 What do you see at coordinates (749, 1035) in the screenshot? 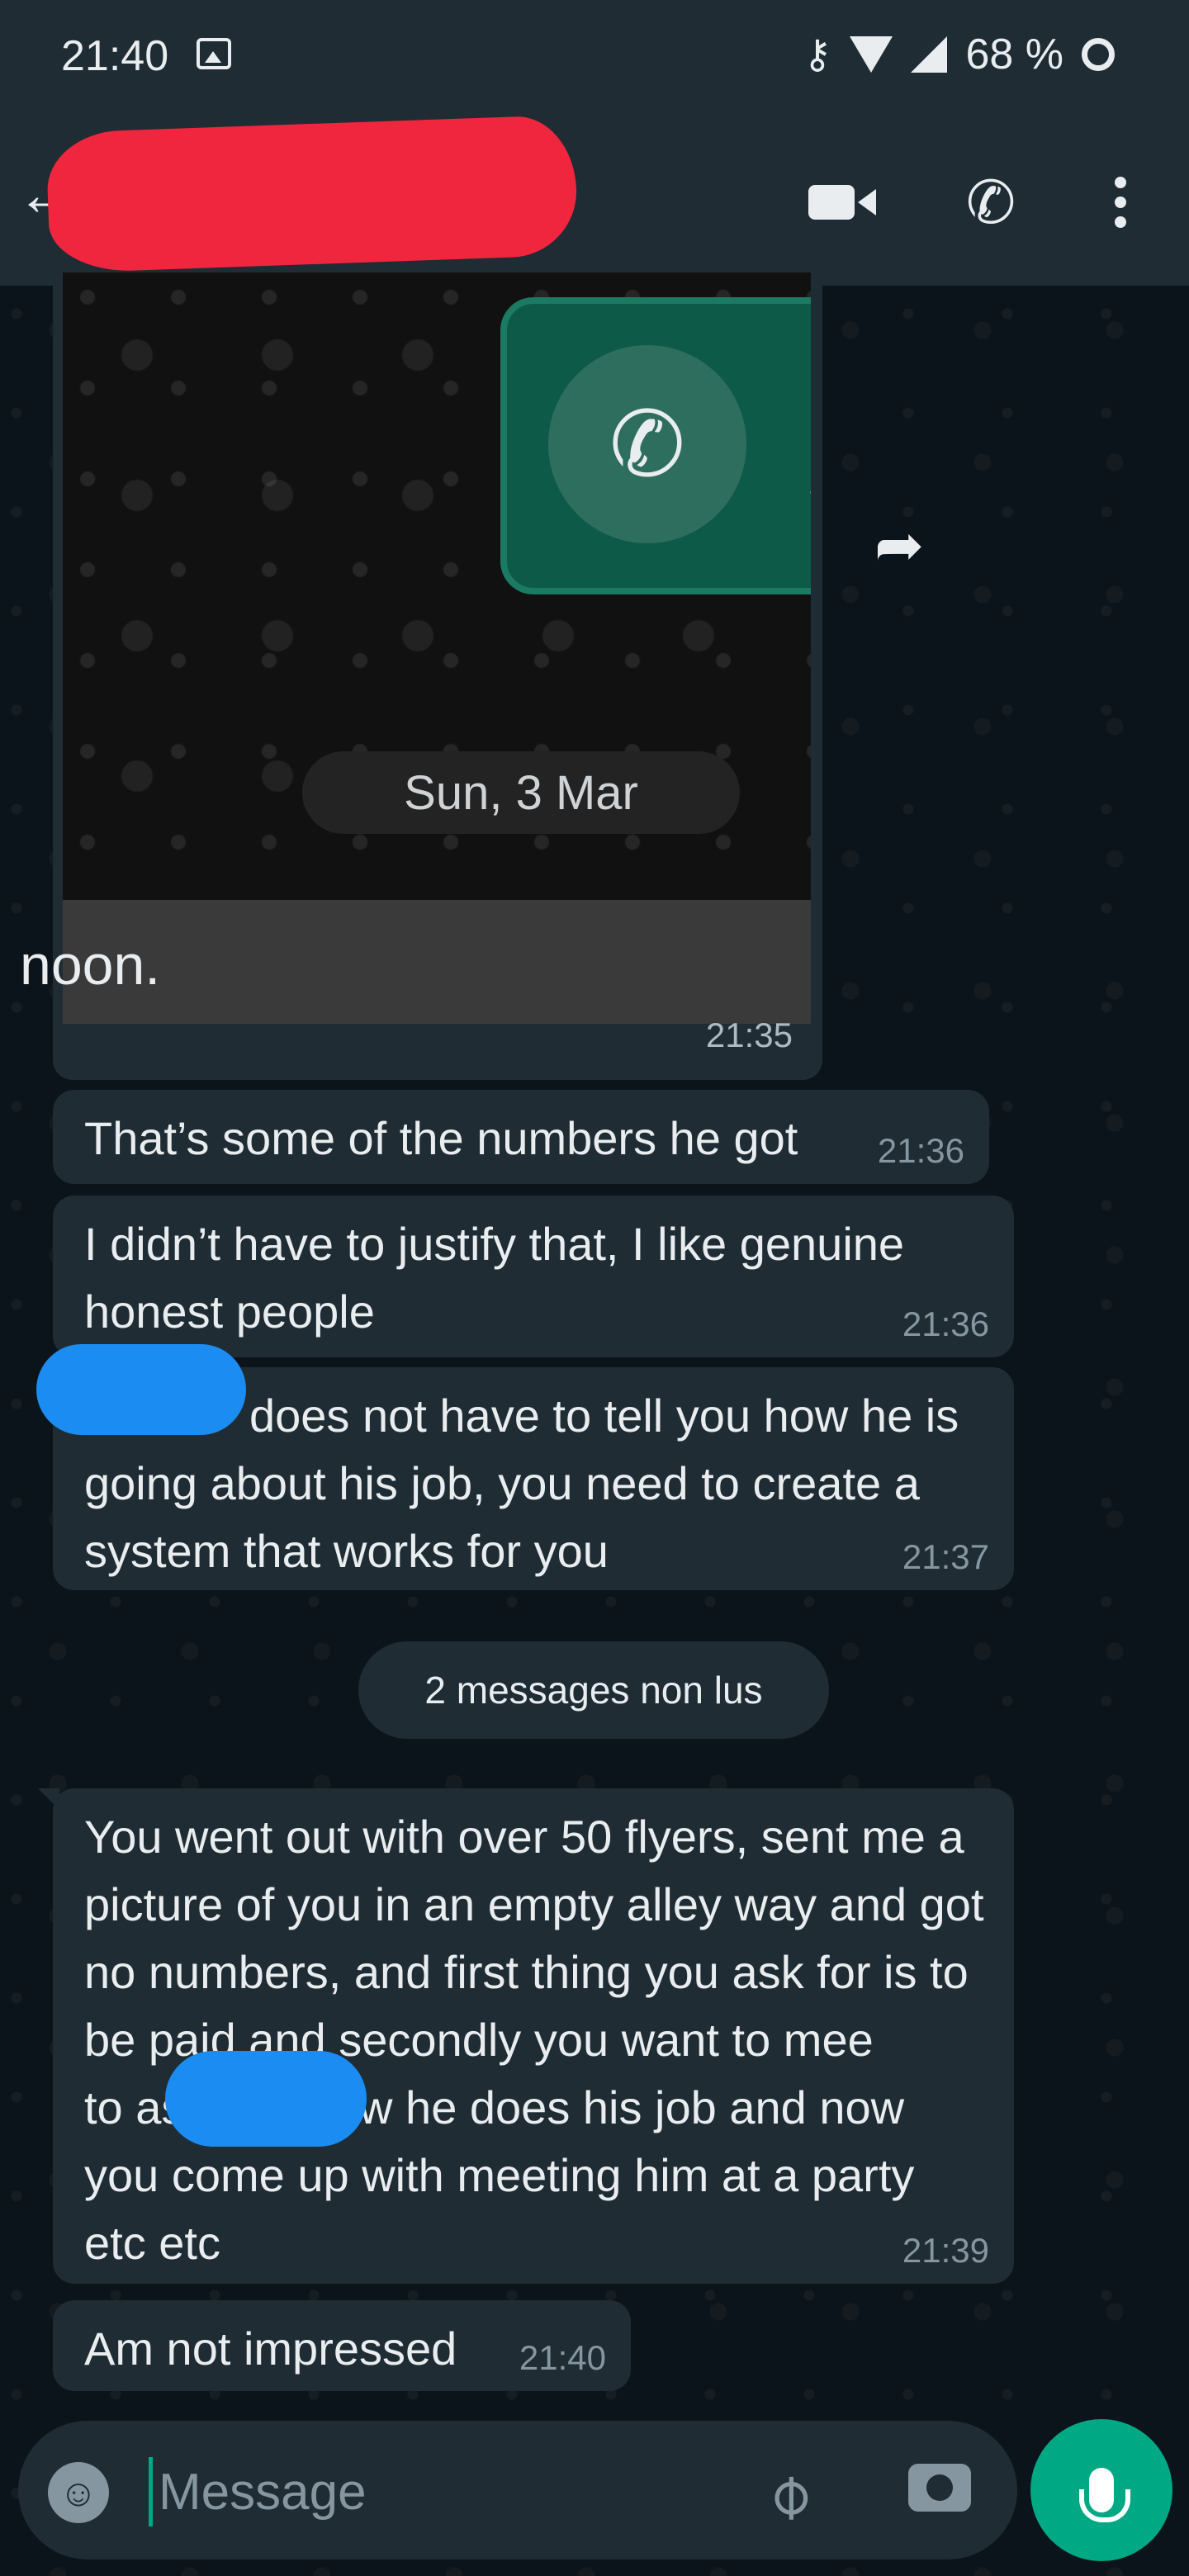
I see `message-time: 21:35` at bounding box center [749, 1035].